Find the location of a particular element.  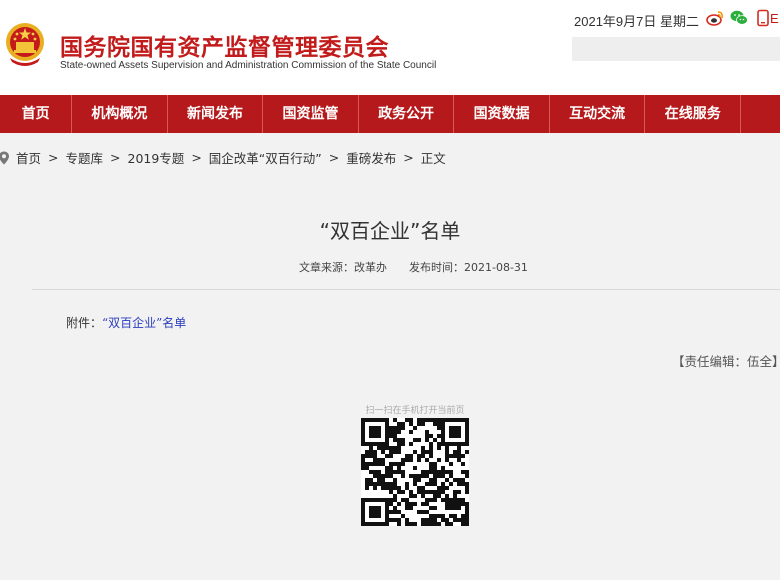

responsible-editor: 【责任编辑：伍全】 is located at coordinates (726, 361).